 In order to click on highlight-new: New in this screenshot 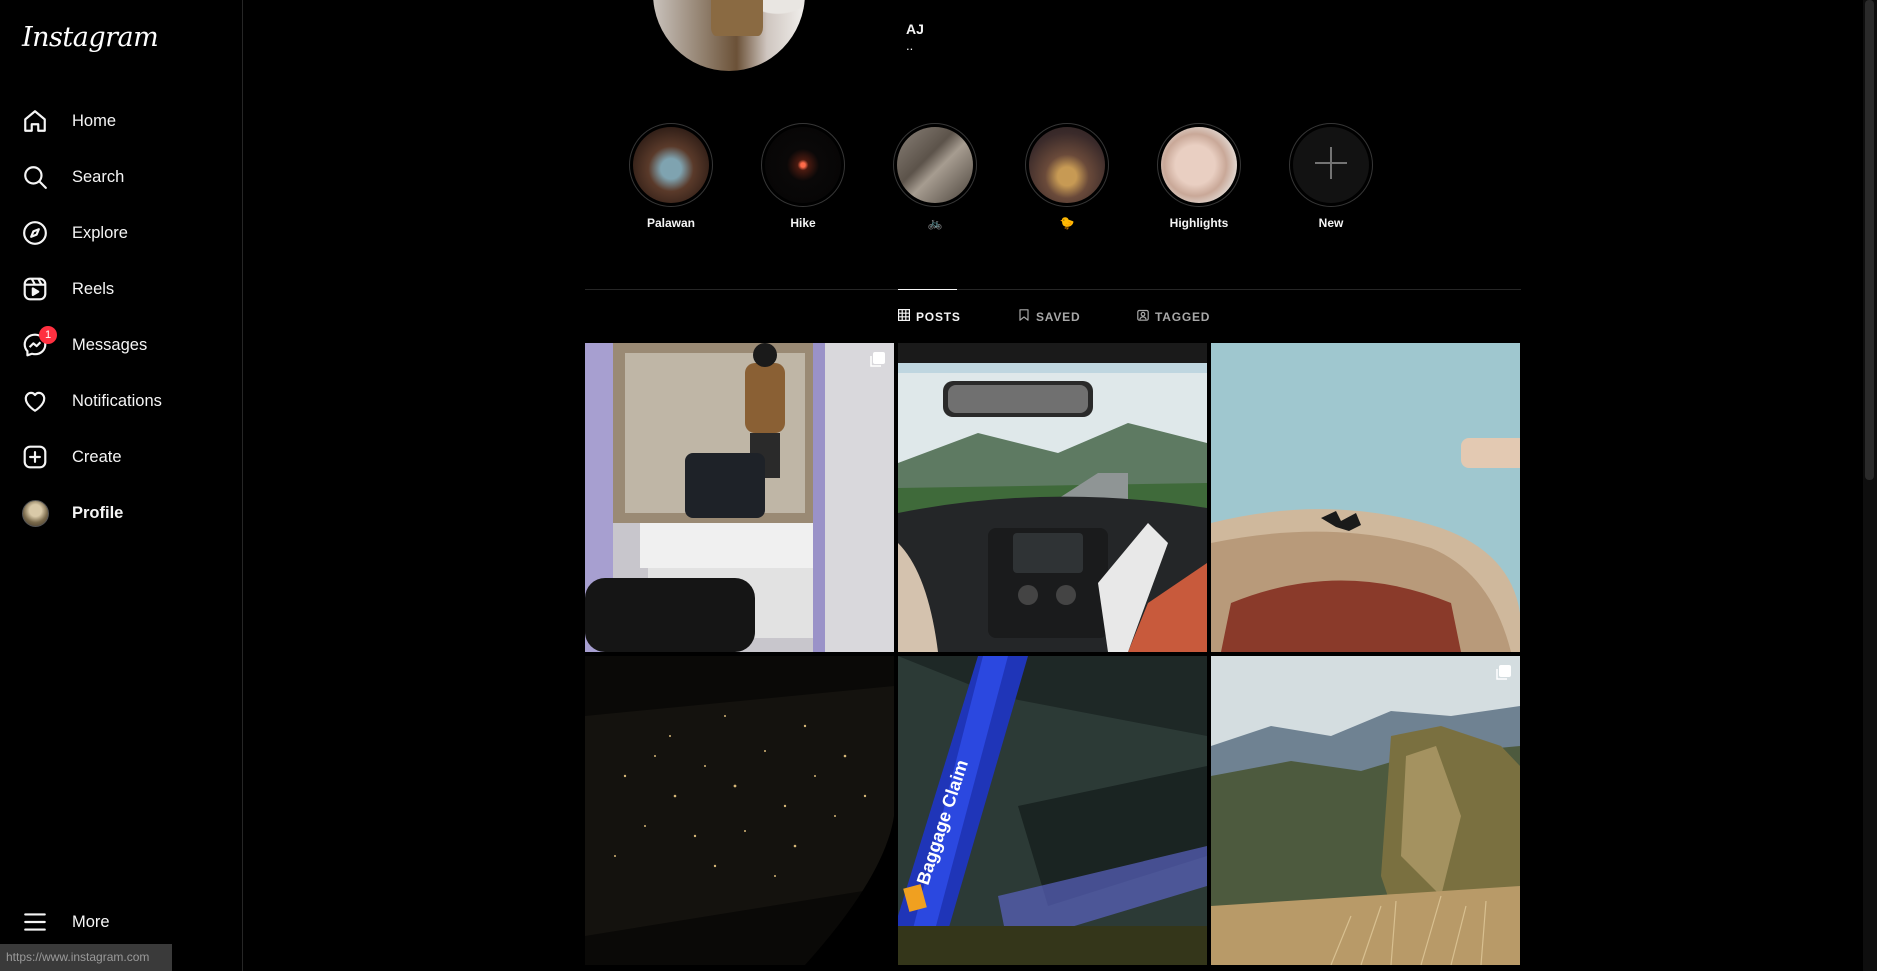, I will do `click(1331, 176)`.